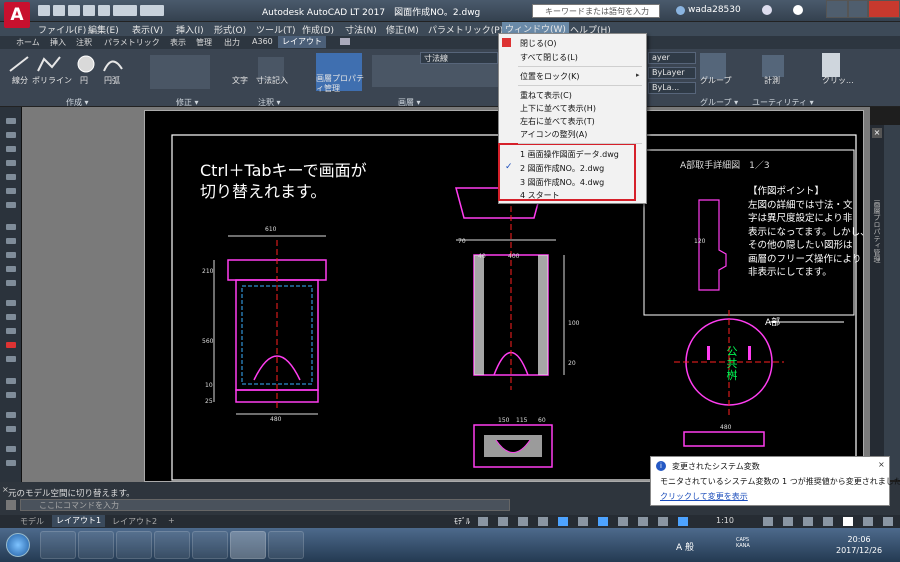  What do you see at coordinates (11, 505) in the screenshot?
I see `wrench-icon` at bounding box center [11, 505].